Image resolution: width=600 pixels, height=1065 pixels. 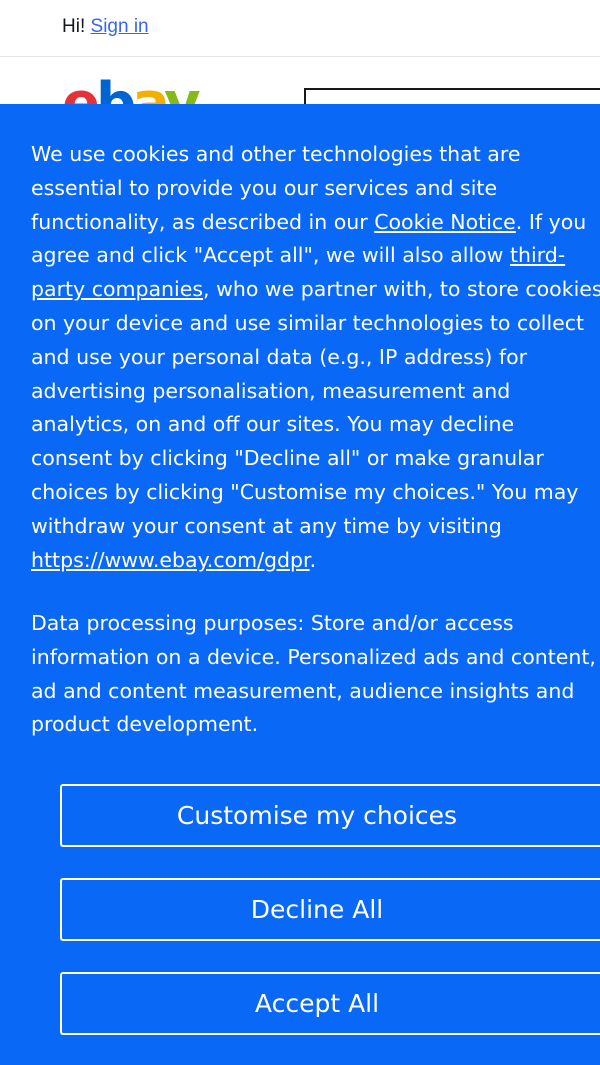 I want to click on greeting-text: Hi!, so click(x=74, y=26).